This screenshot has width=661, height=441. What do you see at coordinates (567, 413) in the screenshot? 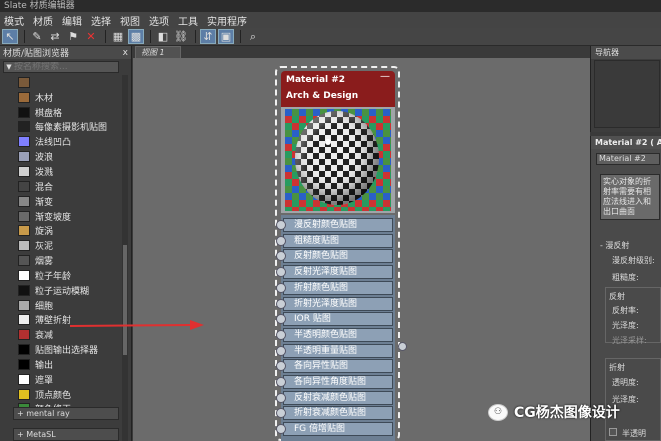
I see `watermark-text: CG杨杰图像设计` at bounding box center [567, 413].